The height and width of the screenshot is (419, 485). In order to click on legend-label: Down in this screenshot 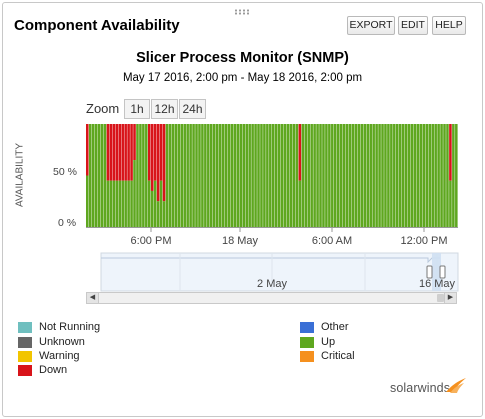, I will do `click(53, 370)`.